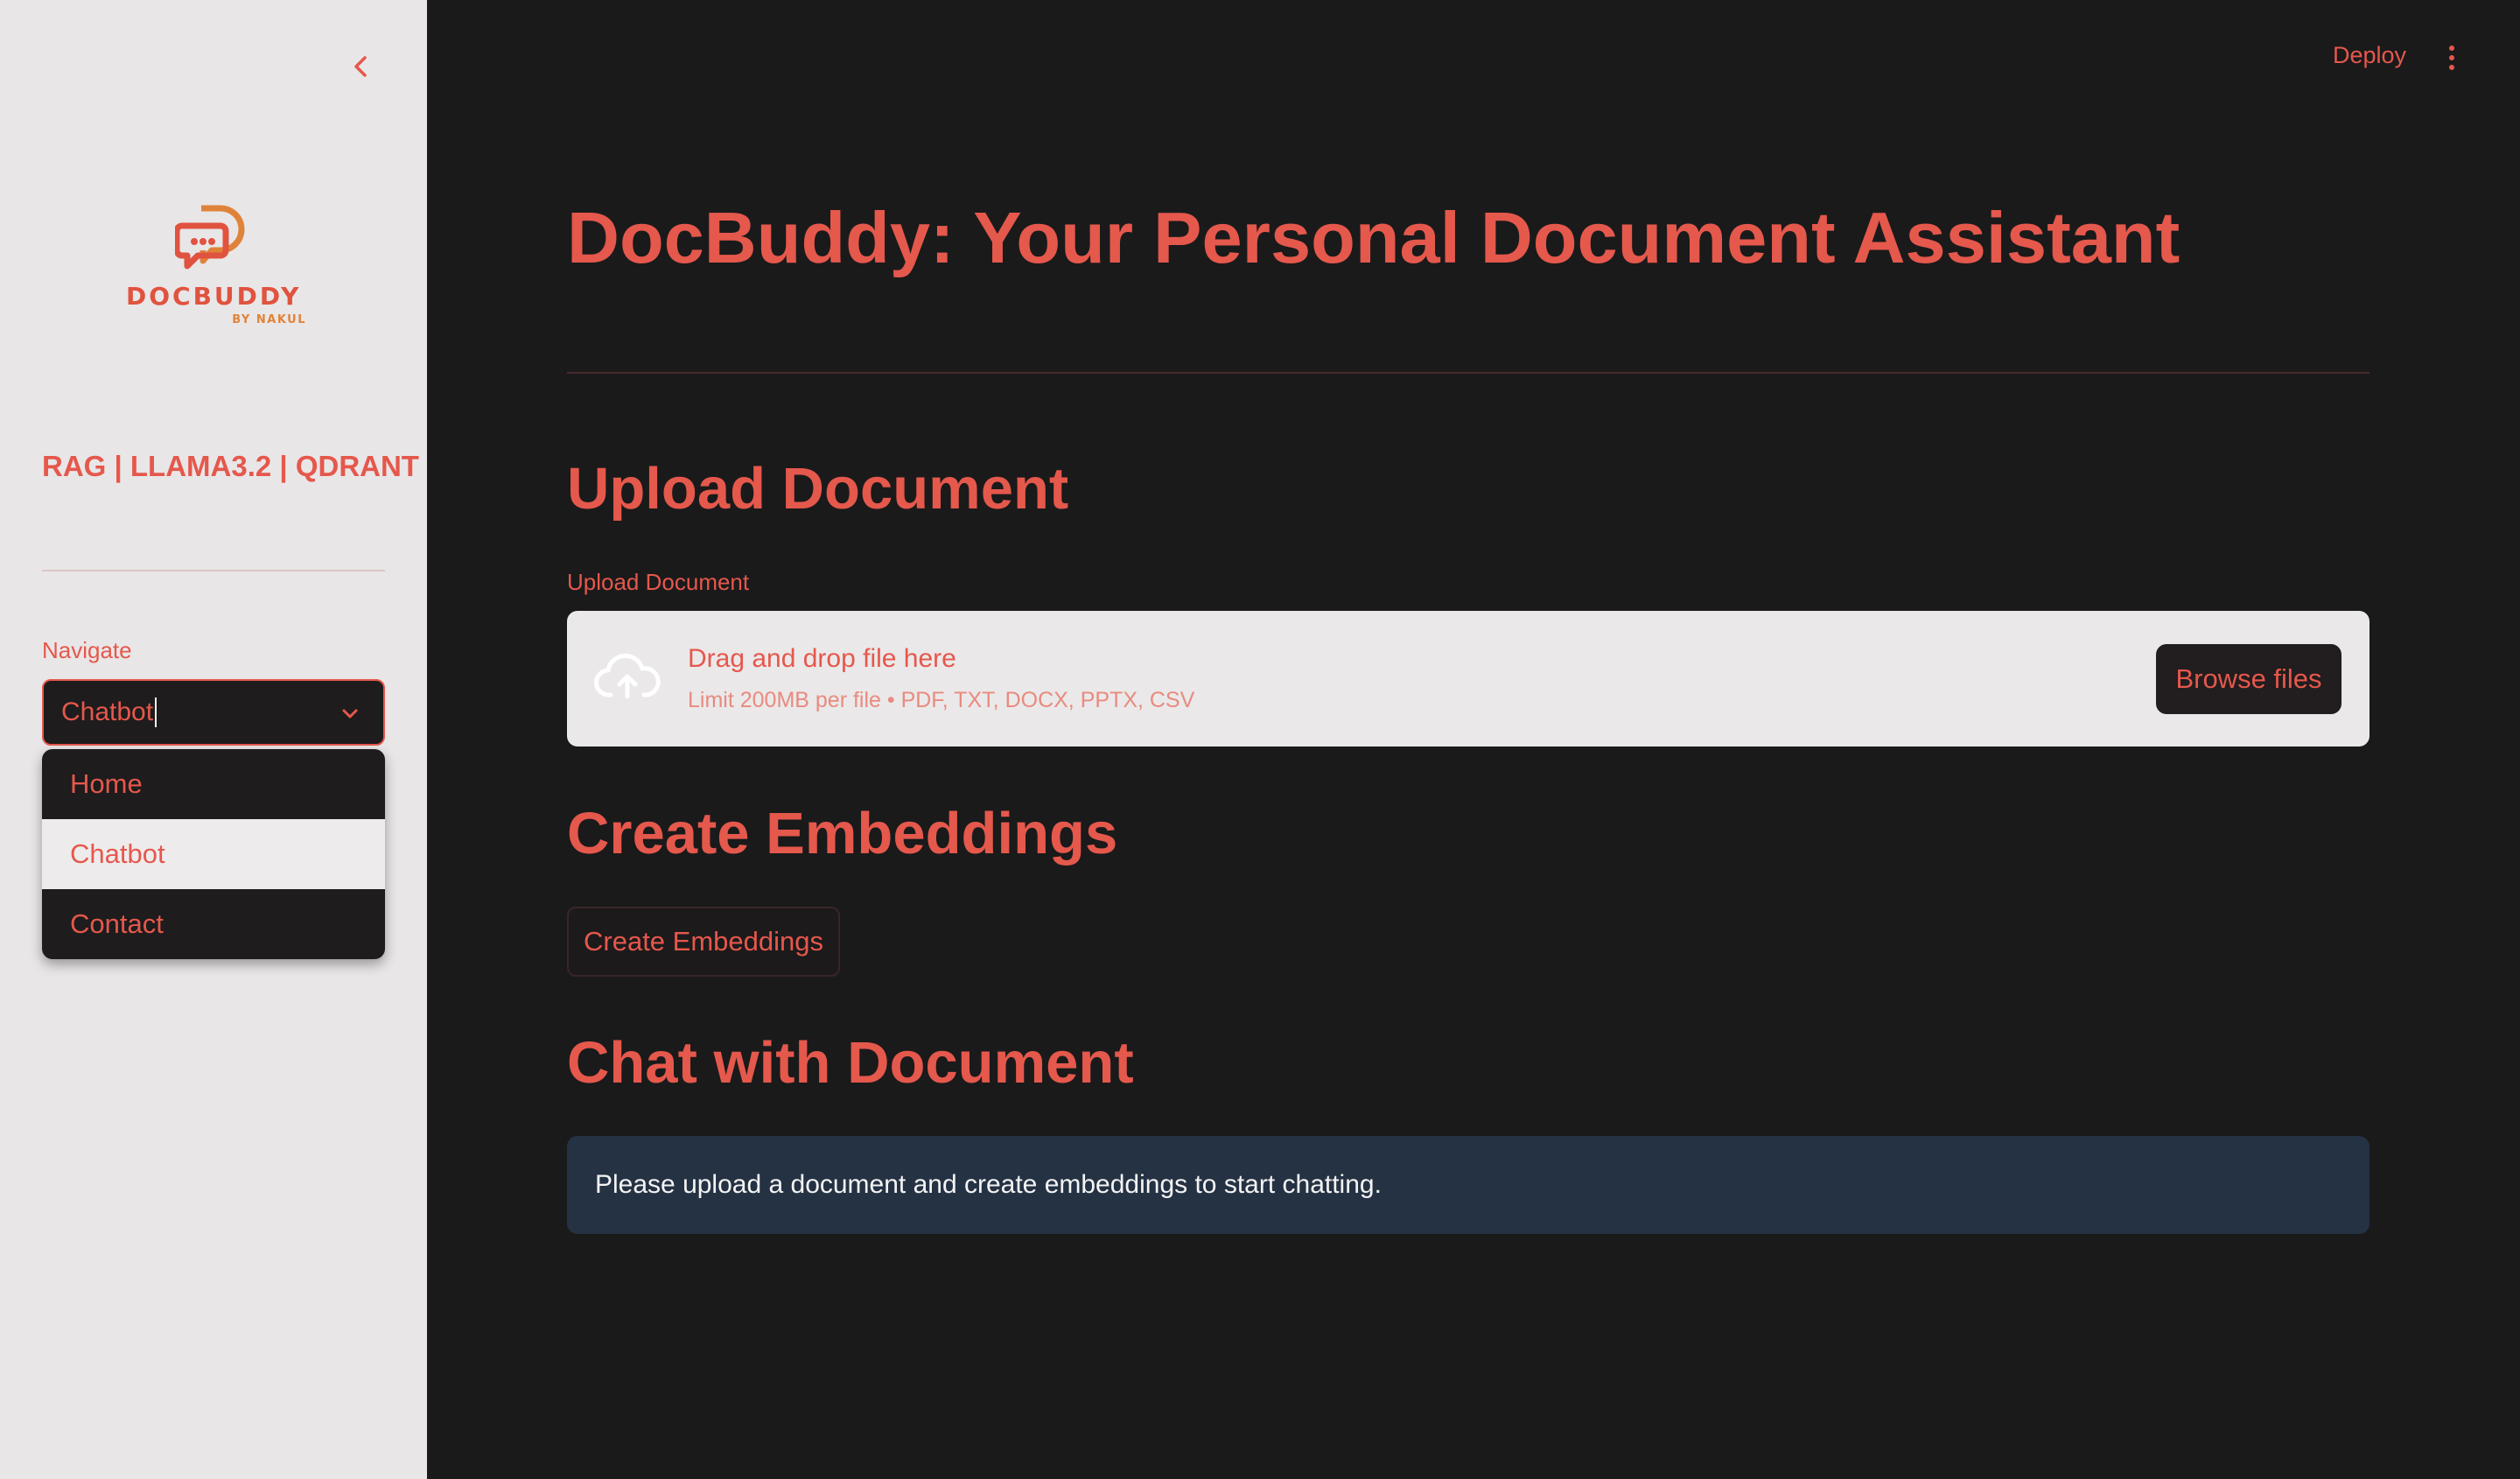  I want to click on sidebar-divider, so click(213, 570).